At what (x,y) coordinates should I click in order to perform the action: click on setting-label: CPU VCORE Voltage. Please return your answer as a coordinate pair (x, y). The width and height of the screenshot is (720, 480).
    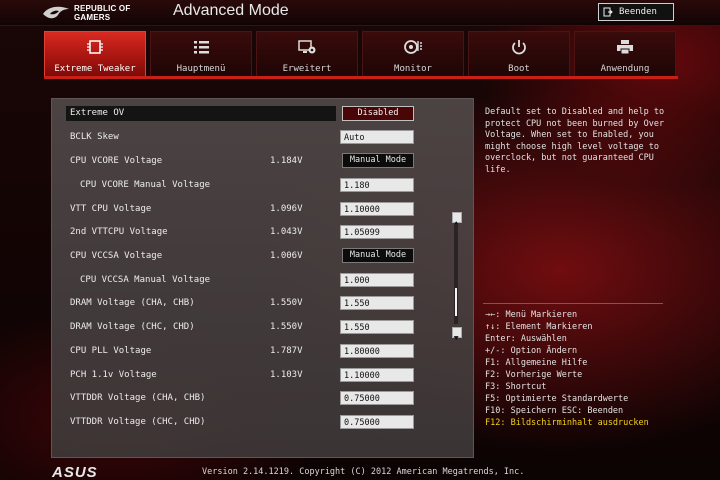
    Looking at the image, I should click on (116, 161).